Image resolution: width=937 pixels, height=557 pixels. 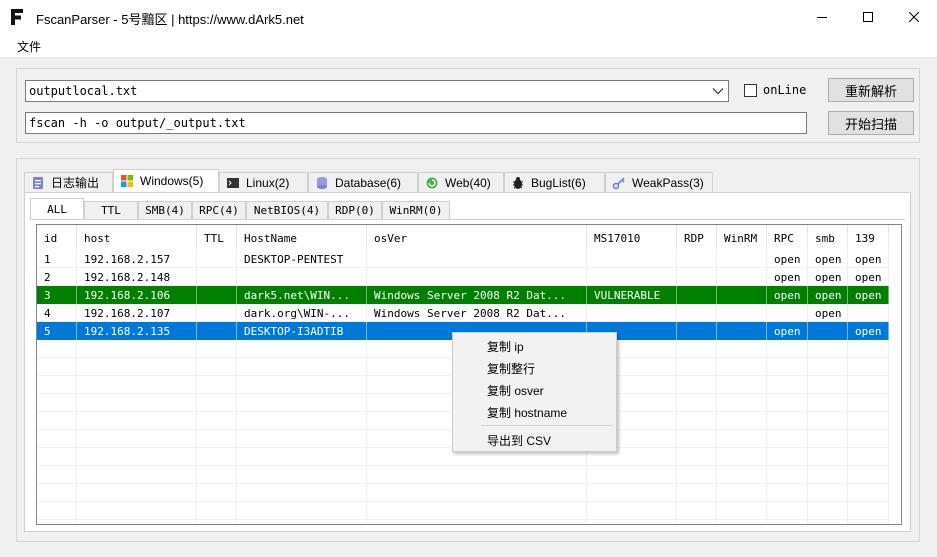 What do you see at coordinates (468, 46) in the screenshot?
I see `menu-bar: 文件` at bounding box center [468, 46].